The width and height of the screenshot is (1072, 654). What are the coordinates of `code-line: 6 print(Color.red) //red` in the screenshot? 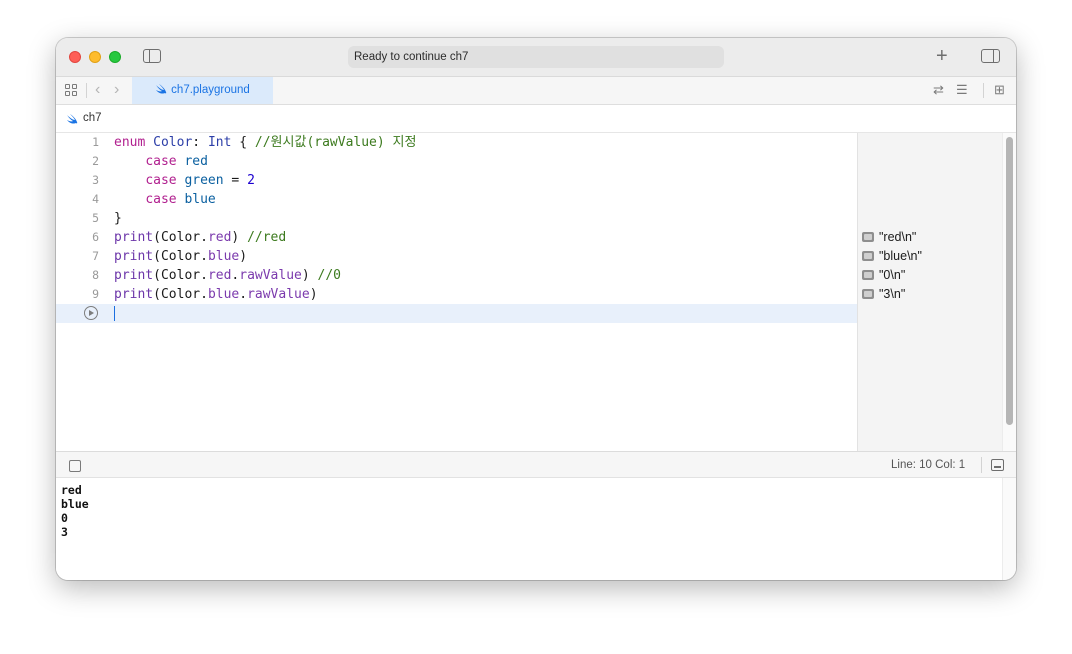 It's located at (456, 237).